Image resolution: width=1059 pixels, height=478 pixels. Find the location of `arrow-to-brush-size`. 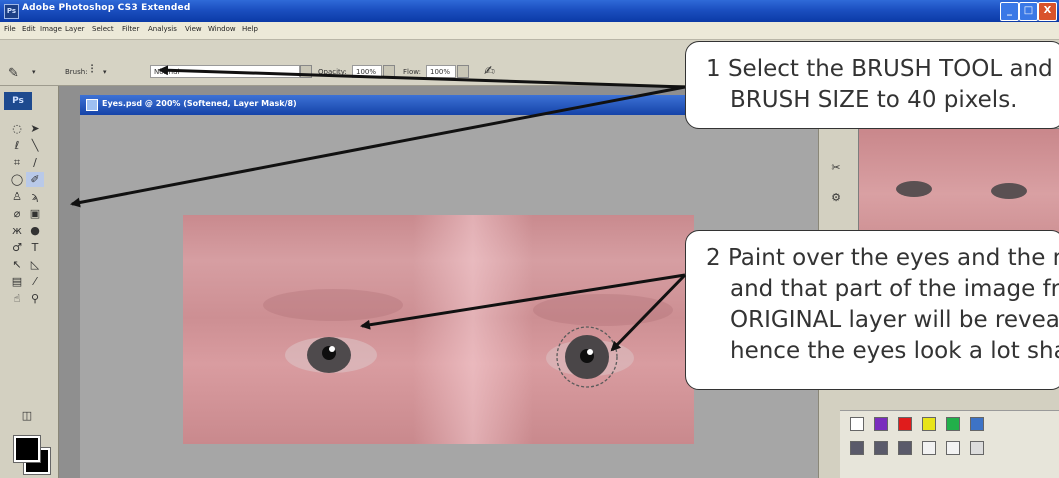

arrow-to-brush-size is located at coordinates (422, 77).